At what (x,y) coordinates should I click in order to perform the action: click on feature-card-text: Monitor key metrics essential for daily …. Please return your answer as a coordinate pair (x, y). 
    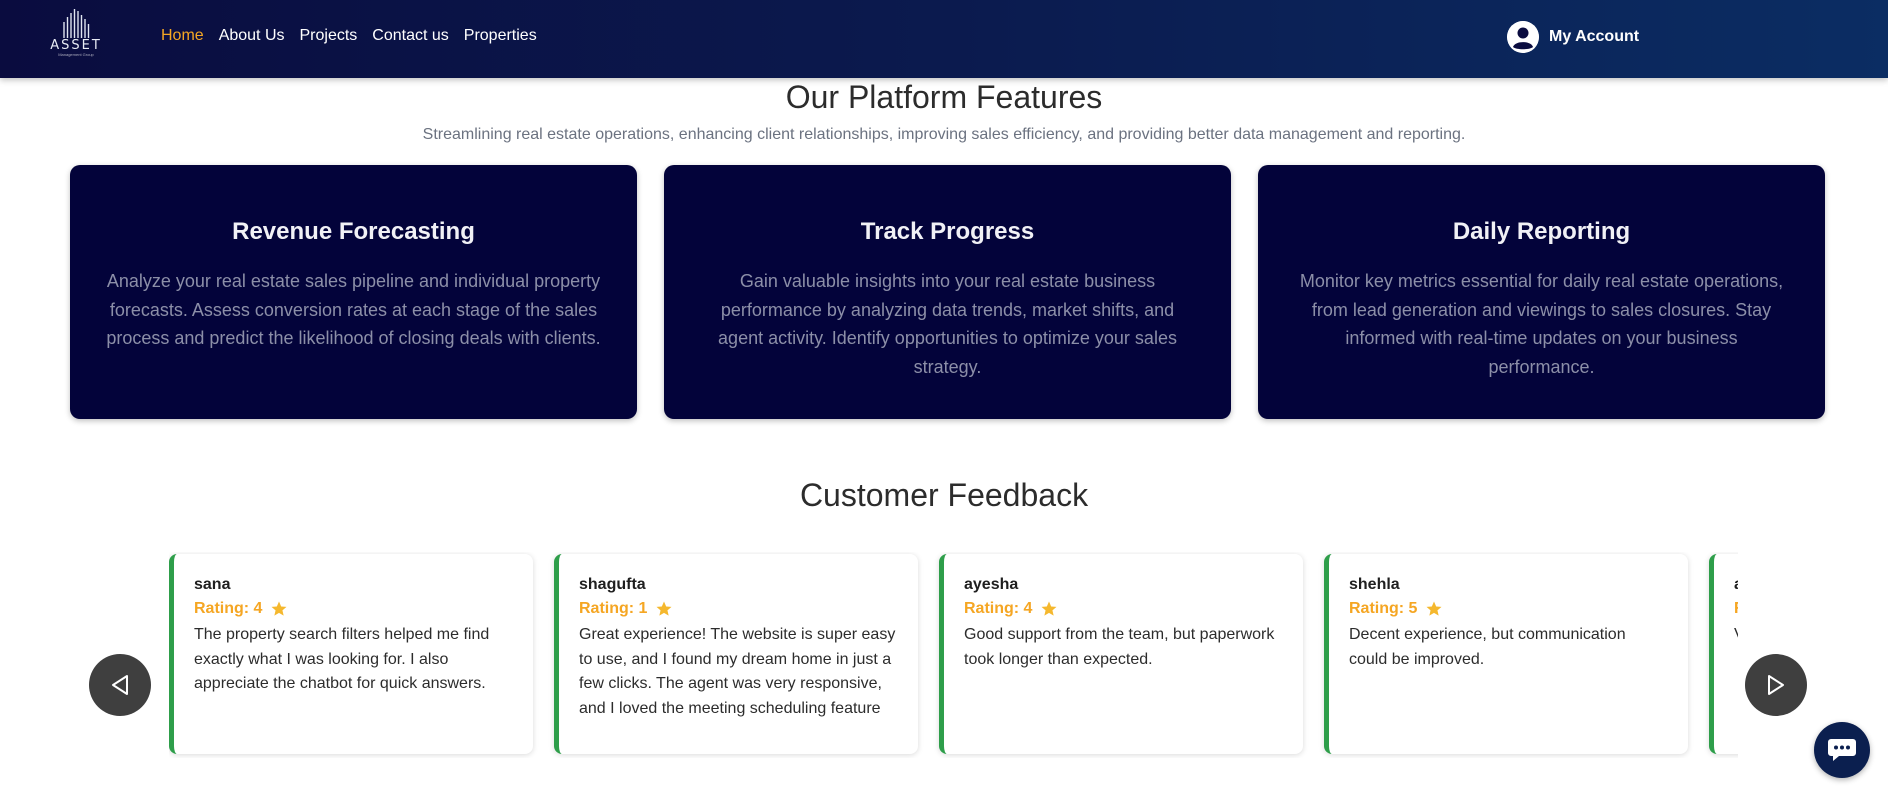
    Looking at the image, I should click on (1541, 324).